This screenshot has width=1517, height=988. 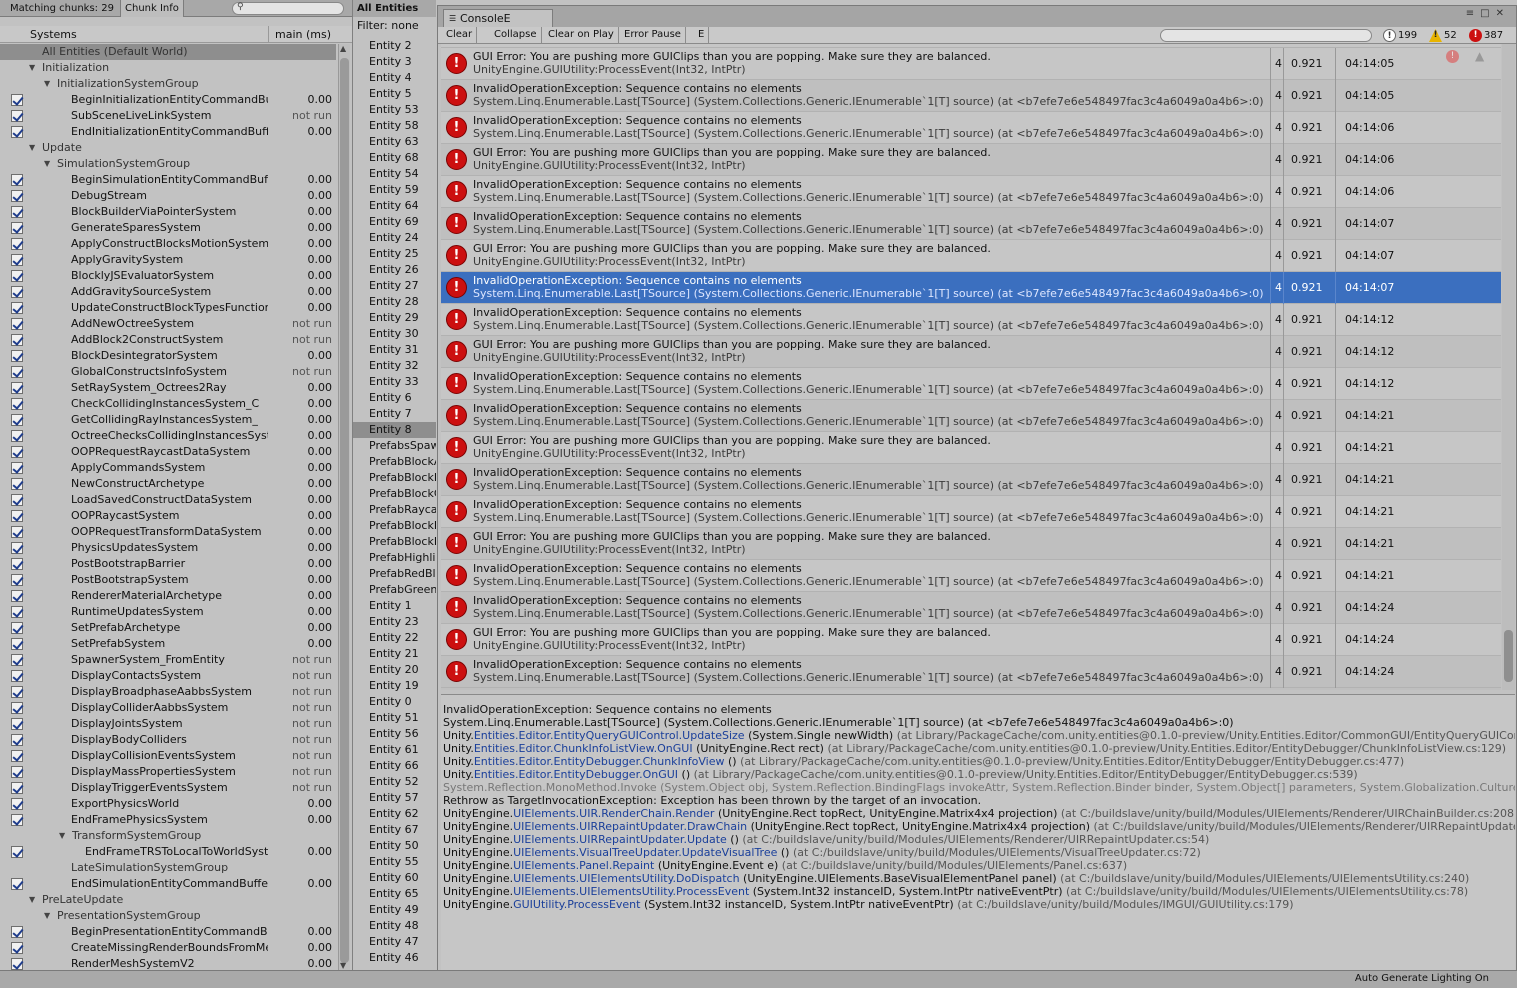 I want to click on clear-button: Clear, so click(x=460, y=35).